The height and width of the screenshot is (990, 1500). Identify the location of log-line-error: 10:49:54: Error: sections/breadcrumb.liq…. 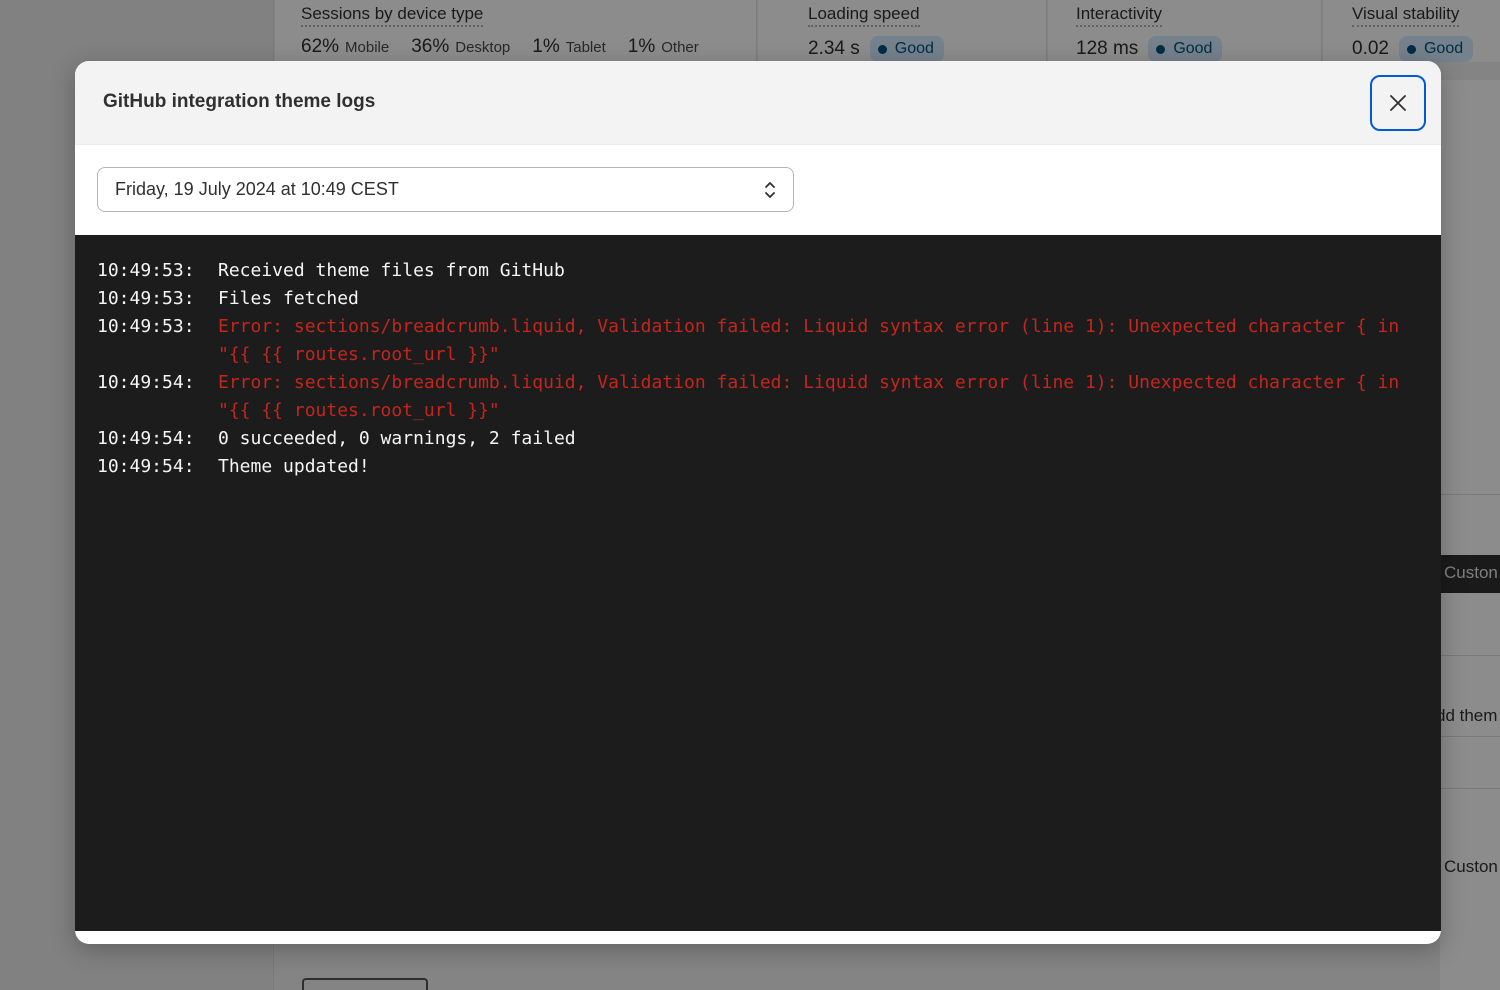
(758, 397).